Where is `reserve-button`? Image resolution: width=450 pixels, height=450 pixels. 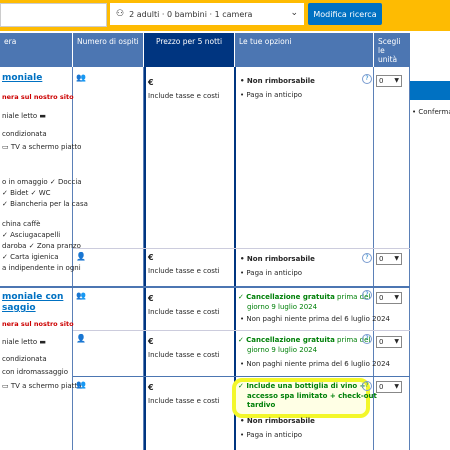 reserve-button is located at coordinates (430, 90).